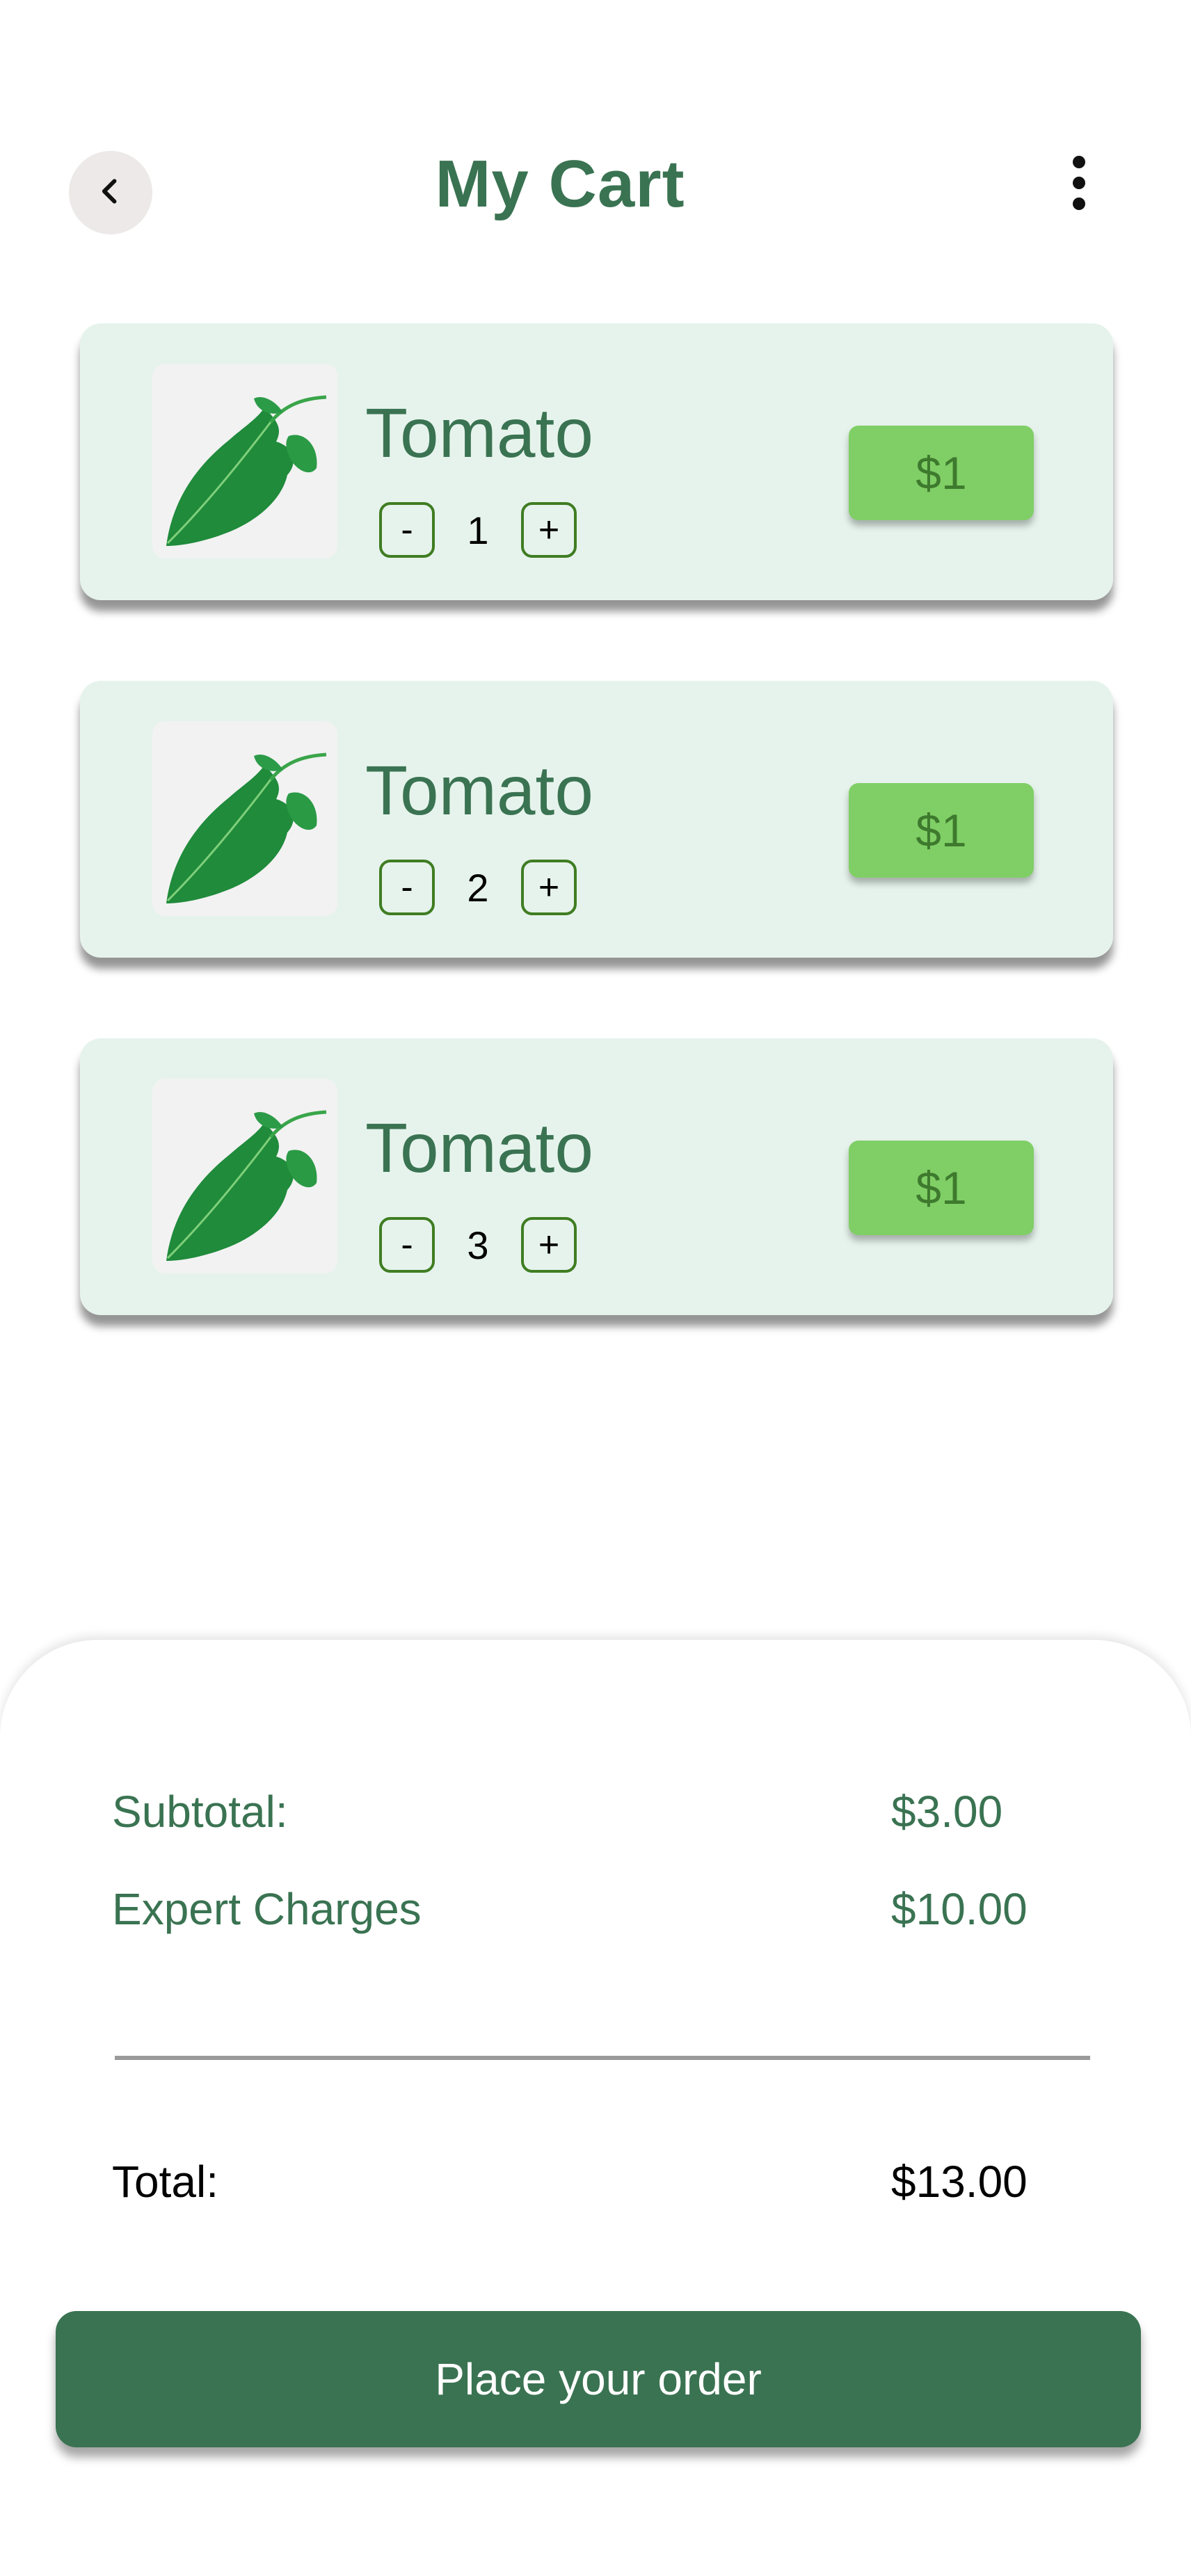  Describe the element at coordinates (165, 2182) in the screenshot. I see `total-label: Total:` at that location.